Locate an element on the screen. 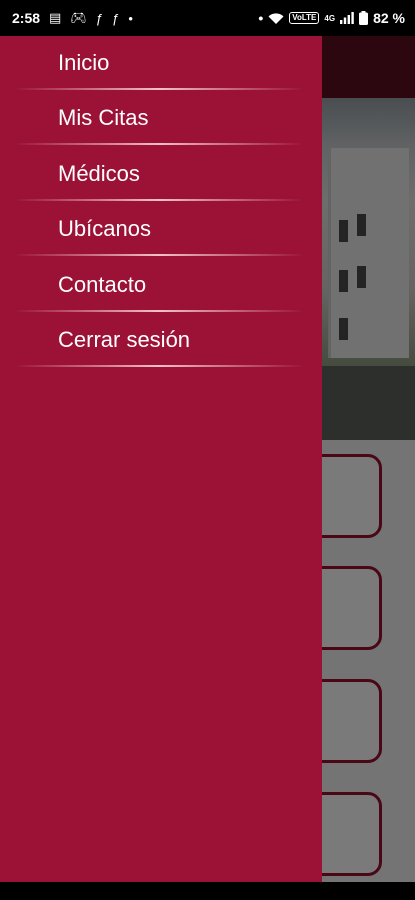  wifi-icon is located at coordinates (276, 18).